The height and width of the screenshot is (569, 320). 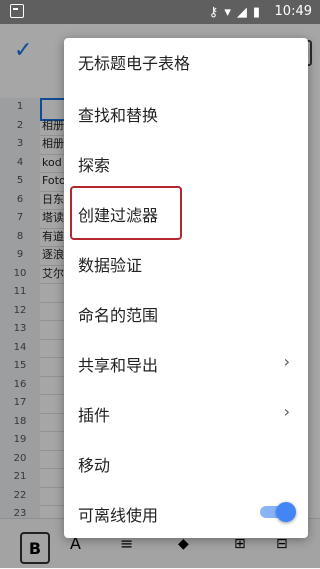 I want to click on menu-item-move: 移动, so click(x=186, y=463).